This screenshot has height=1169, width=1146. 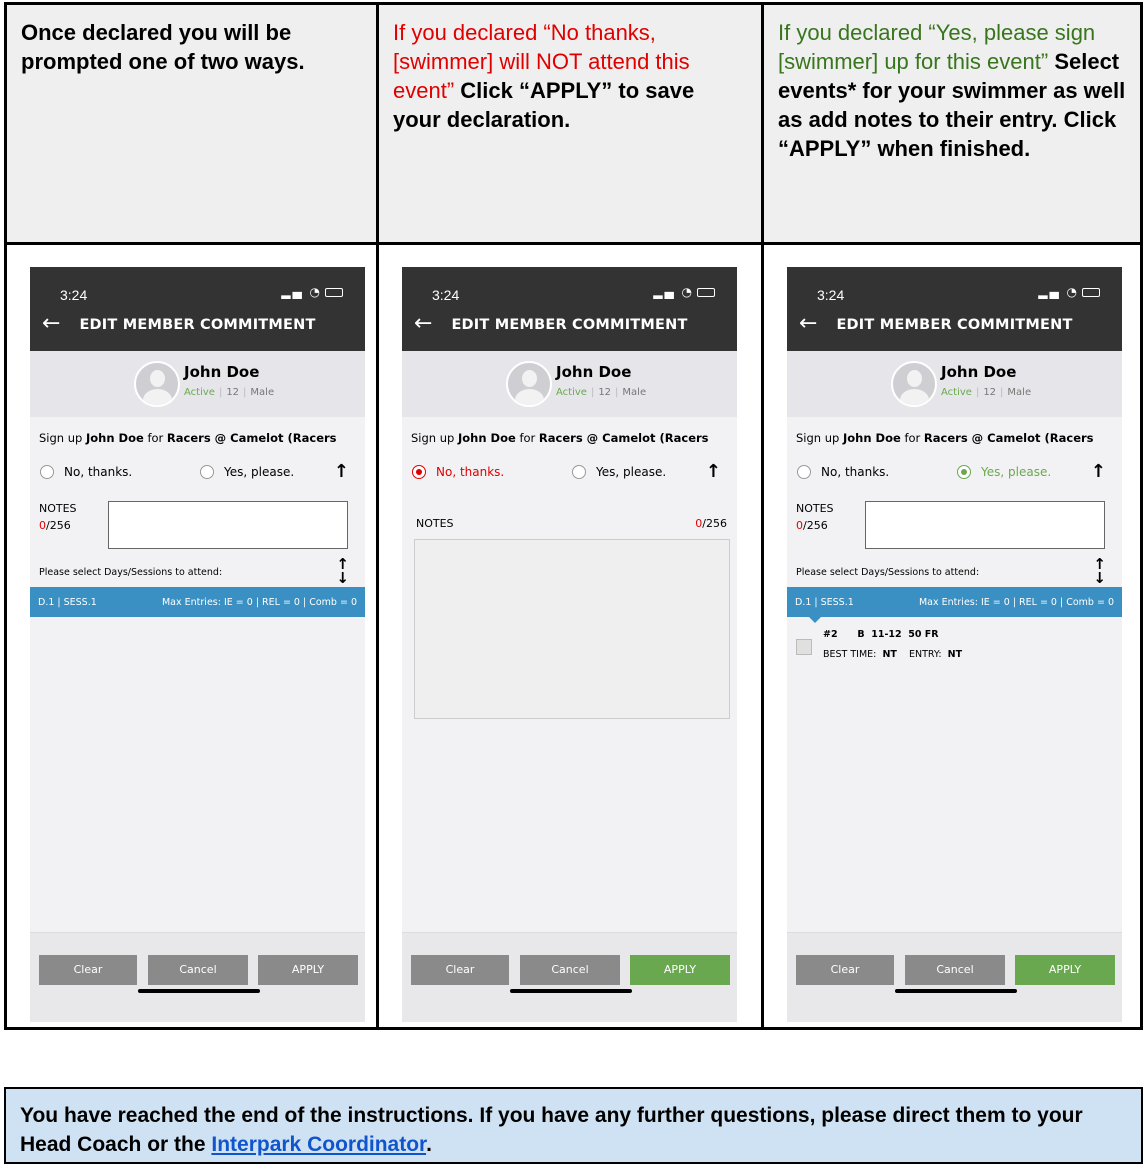 What do you see at coordinates (815, 508) in the screenshot?
I see `notes-label: NOTES` at bounding box center [815, 508].